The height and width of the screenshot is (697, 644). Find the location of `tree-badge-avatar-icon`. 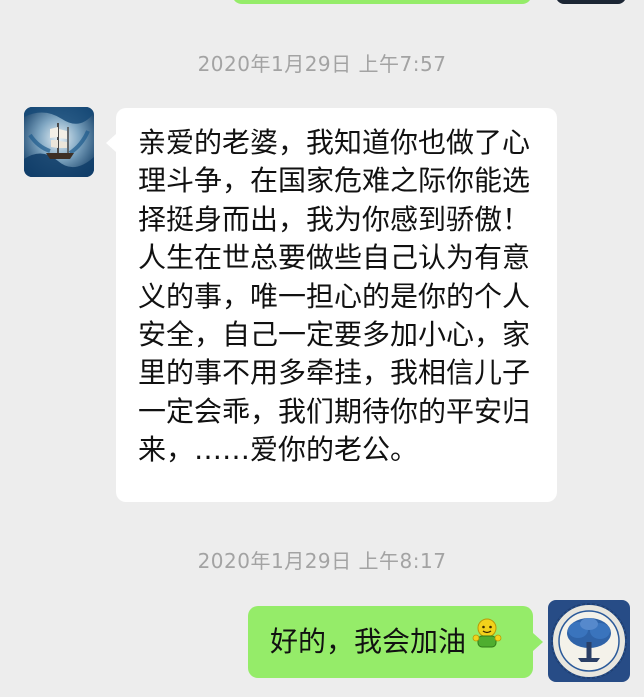

tree-badge-avatar-icon is located at coordinates (589, 641).